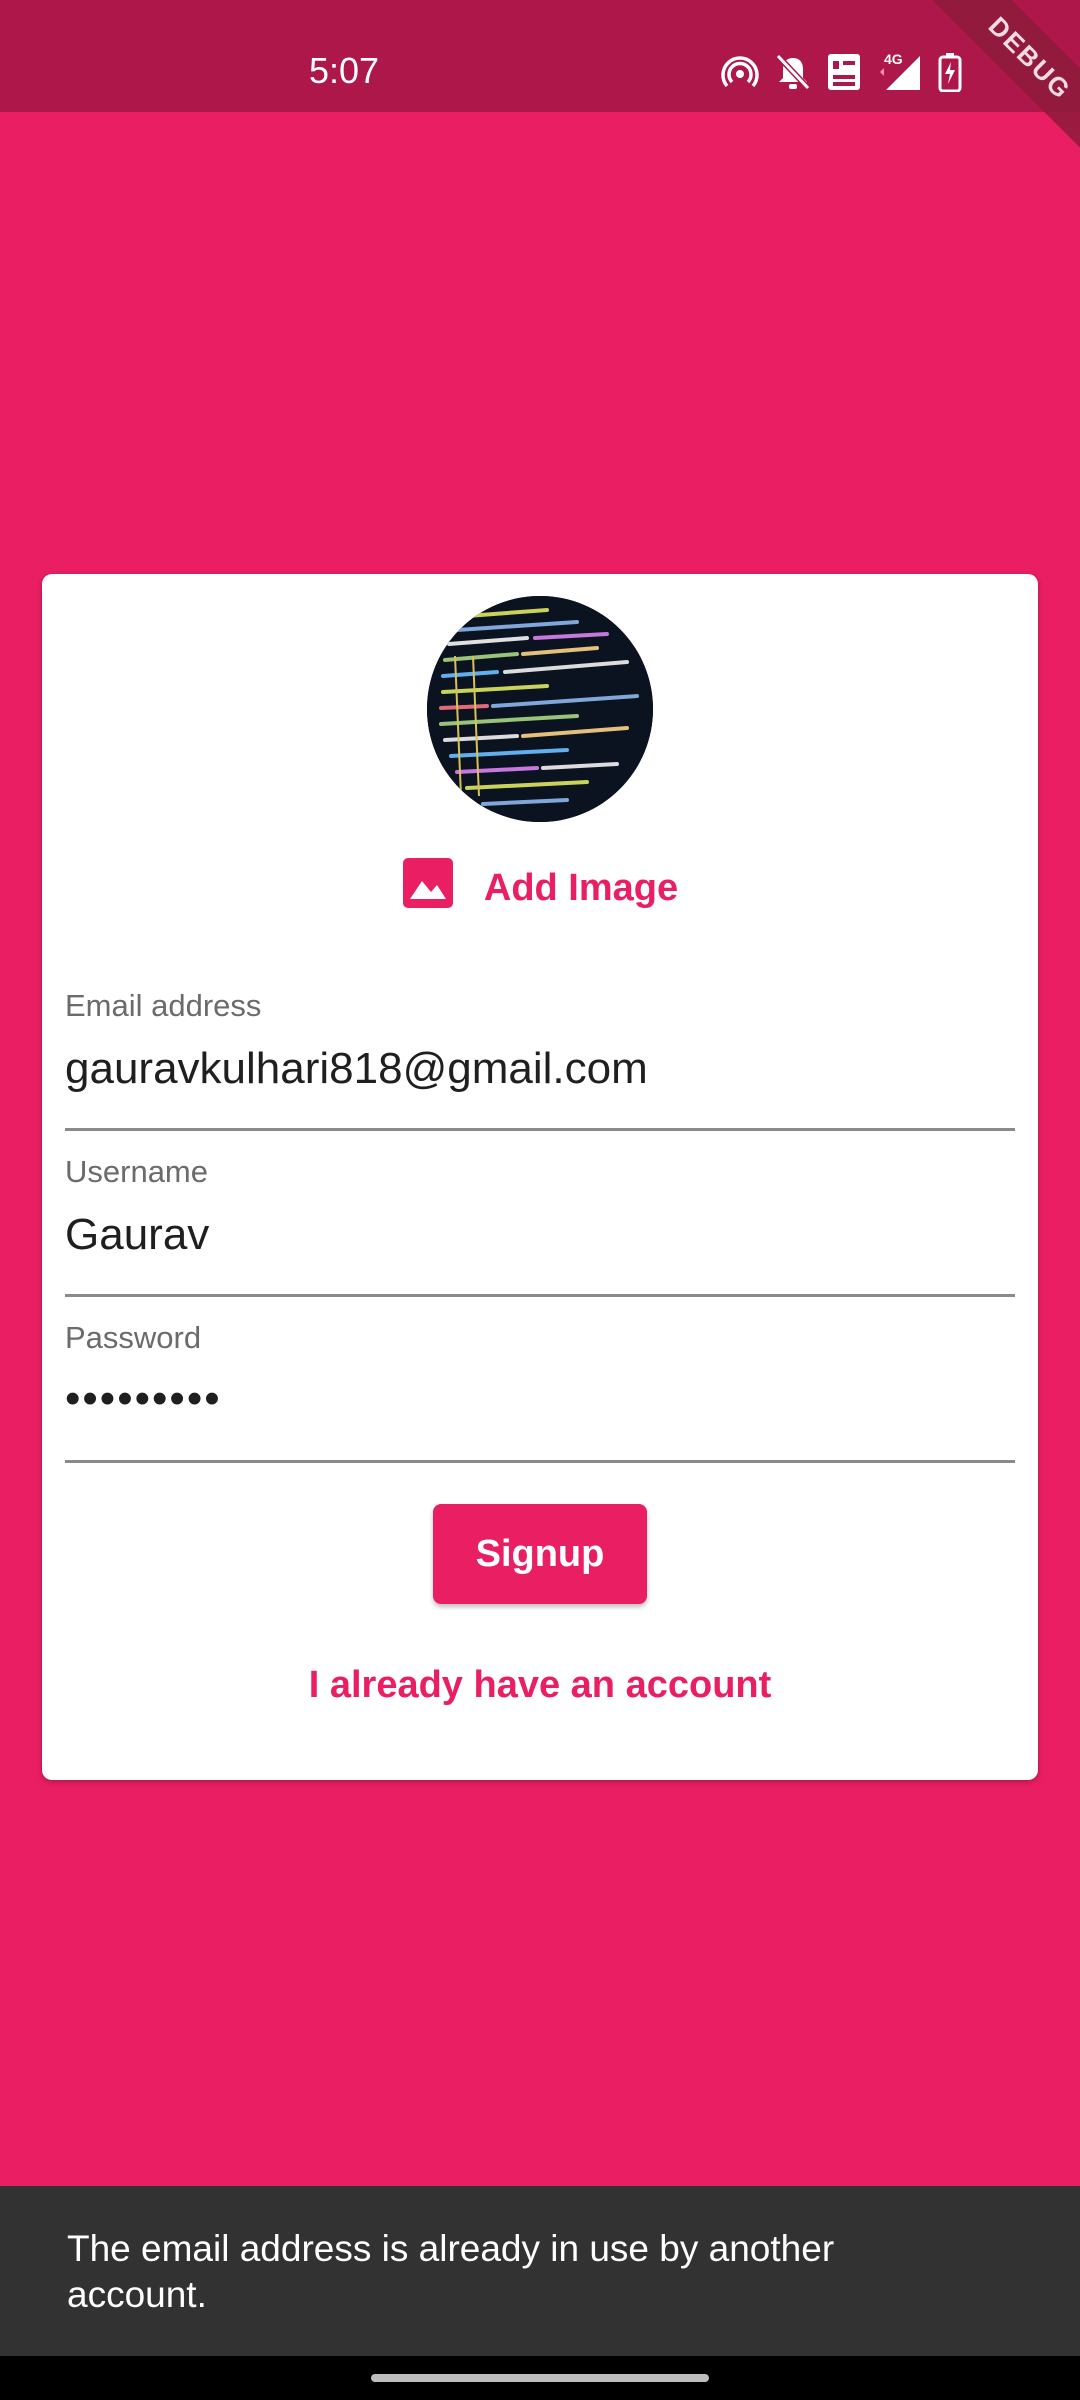  I want to click on email-value: gauravkulhari818@gmail.com, so click(356, 1069).